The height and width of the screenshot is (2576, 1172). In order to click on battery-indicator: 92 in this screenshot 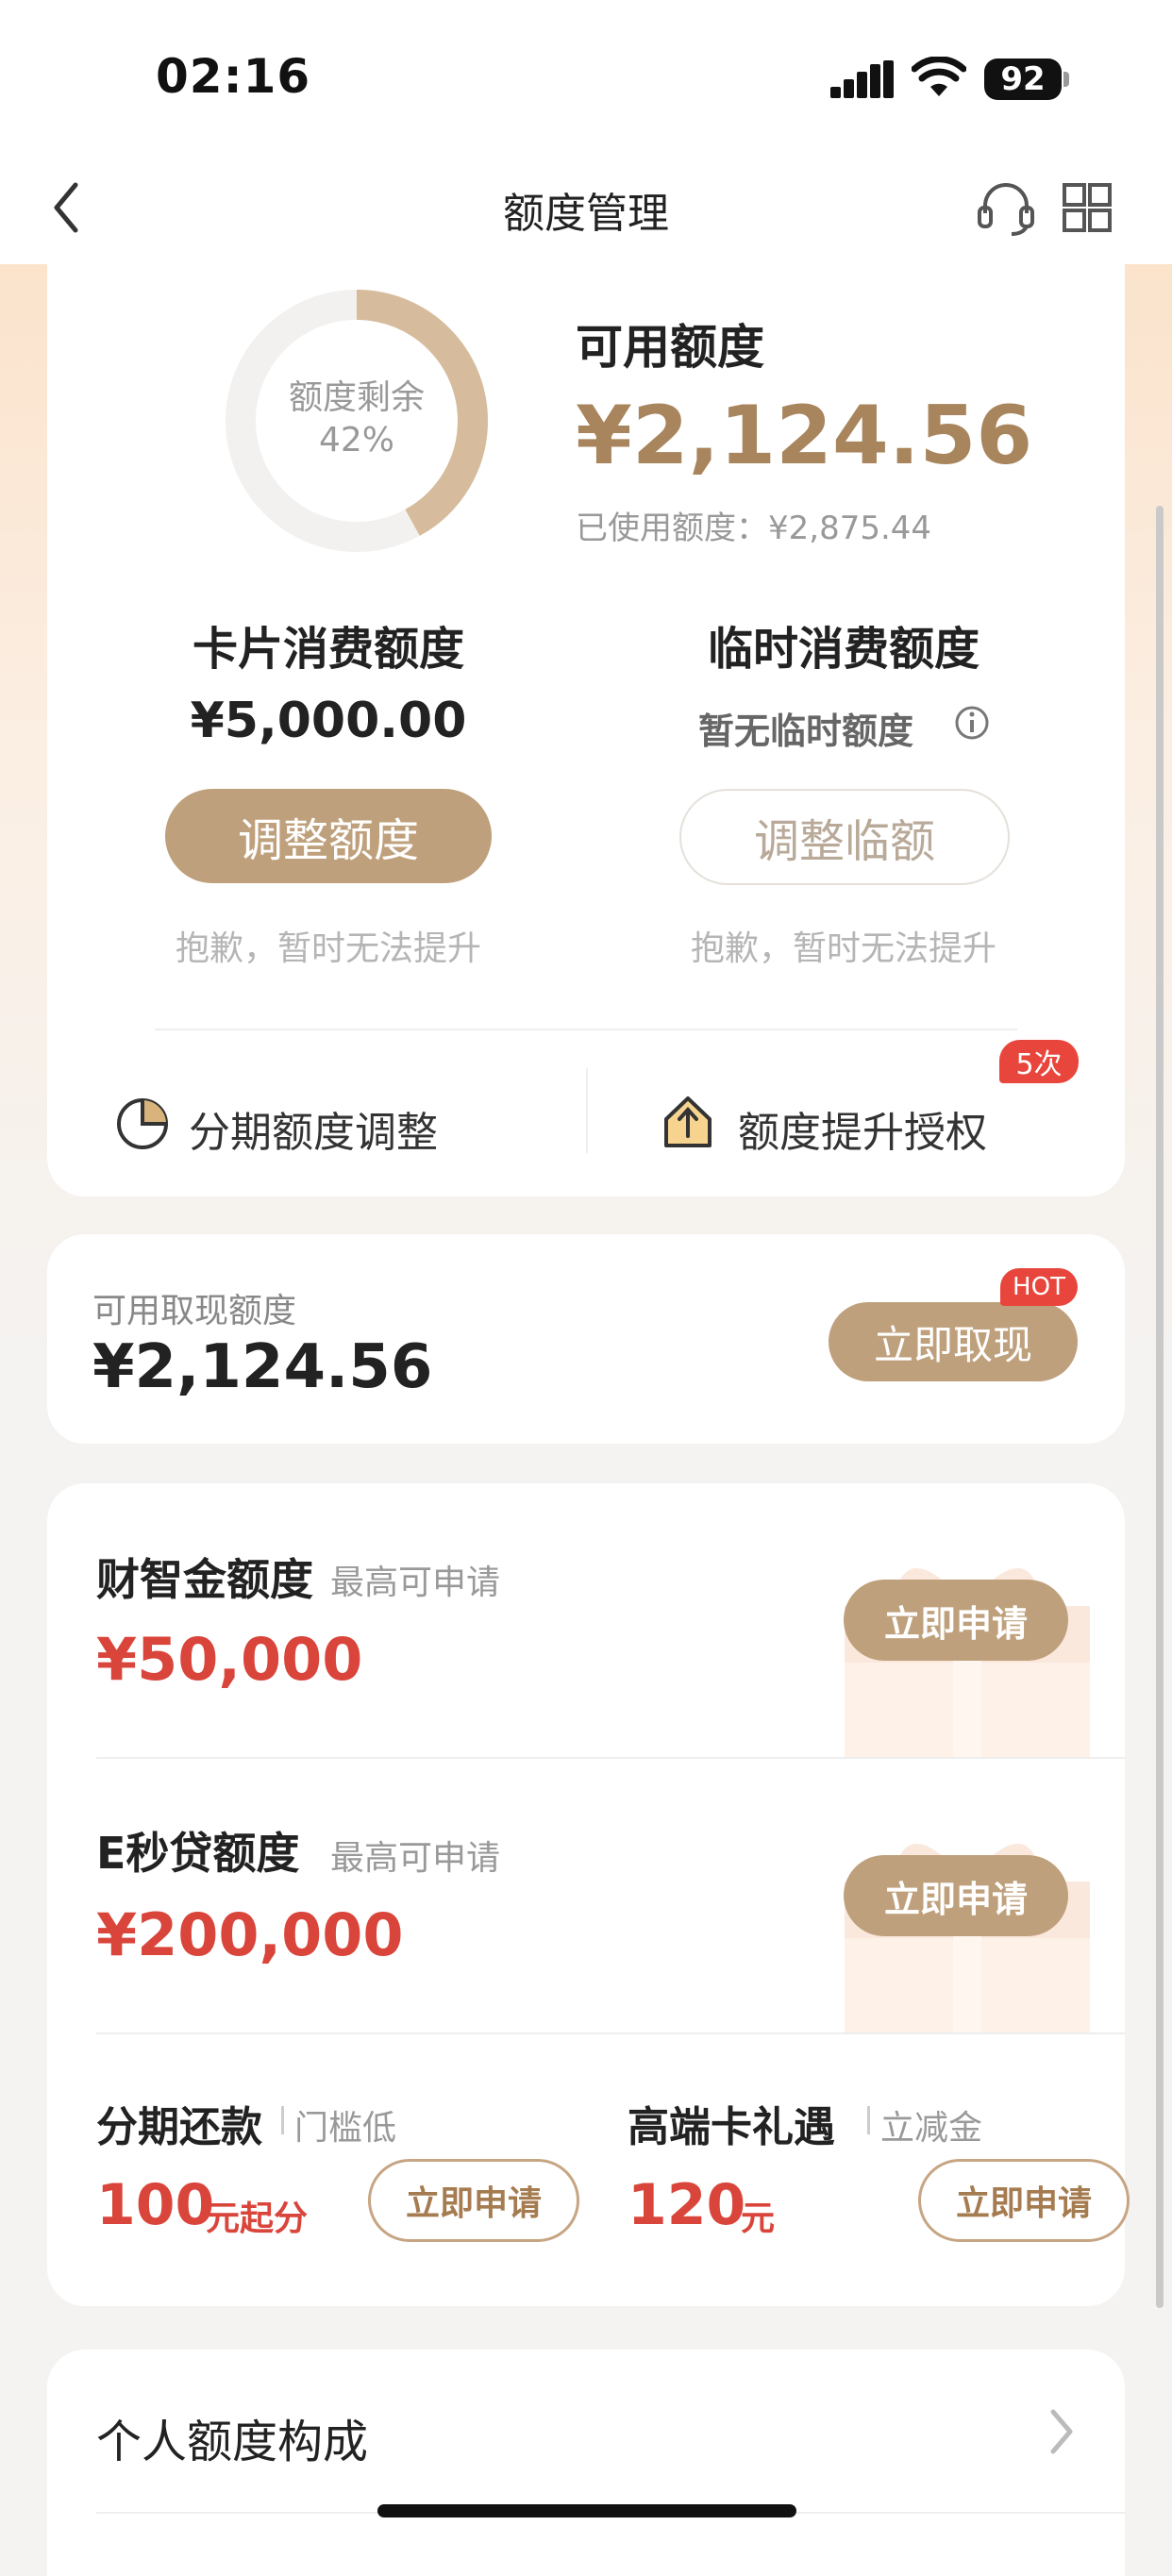, I will do `click(1023, 79)`.